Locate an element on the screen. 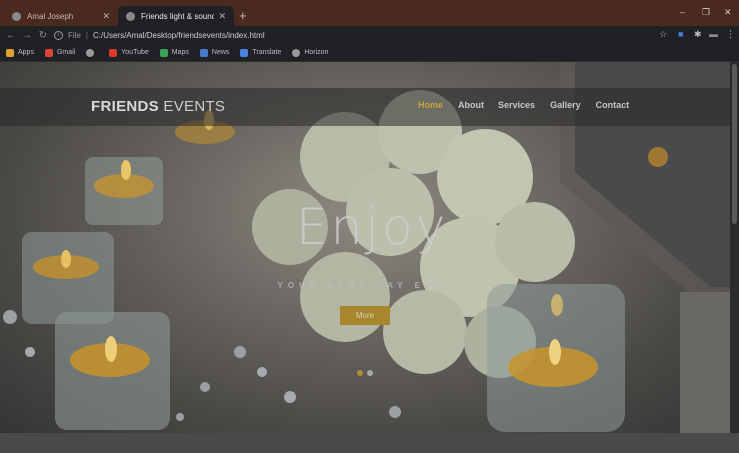 This screenshot has width=739, height=453. bookmark-label: YouTube is located at coordinates (135, 52).